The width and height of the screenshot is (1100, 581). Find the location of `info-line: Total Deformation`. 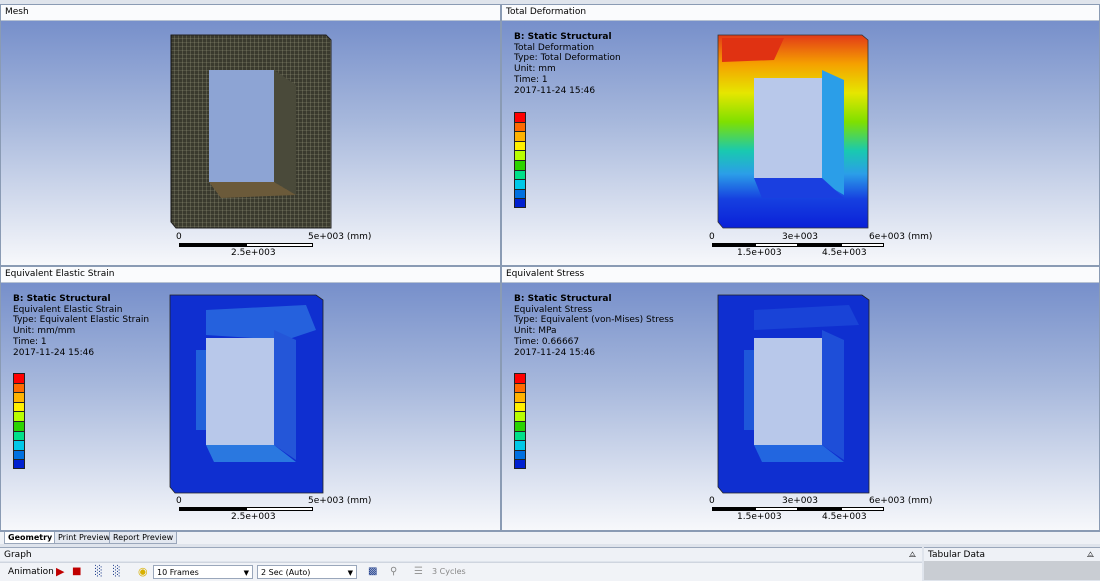

info-line: Total Deformation is located at coordinates (554, 47).